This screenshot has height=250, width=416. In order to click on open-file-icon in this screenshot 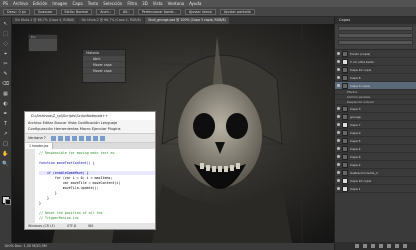, I will do `click(60, 138)`.